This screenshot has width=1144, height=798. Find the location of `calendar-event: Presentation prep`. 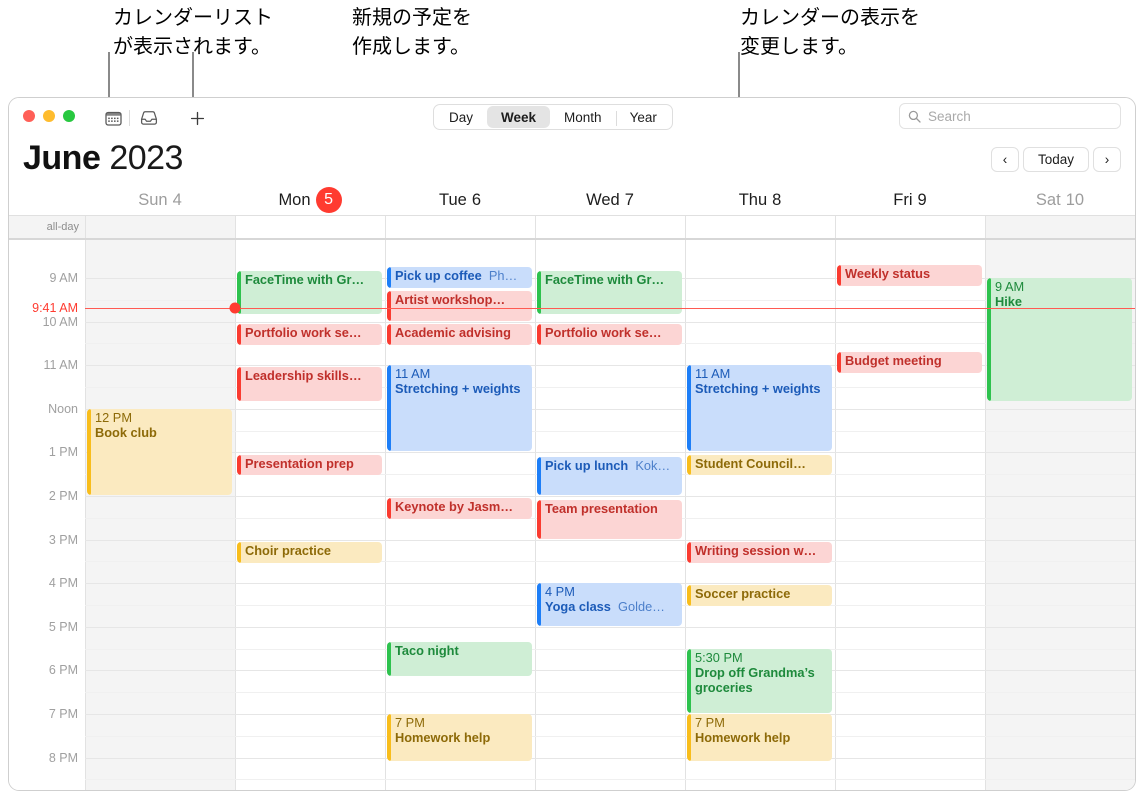

calendar-event: Presentation prep is located at coordinates (309, 465).